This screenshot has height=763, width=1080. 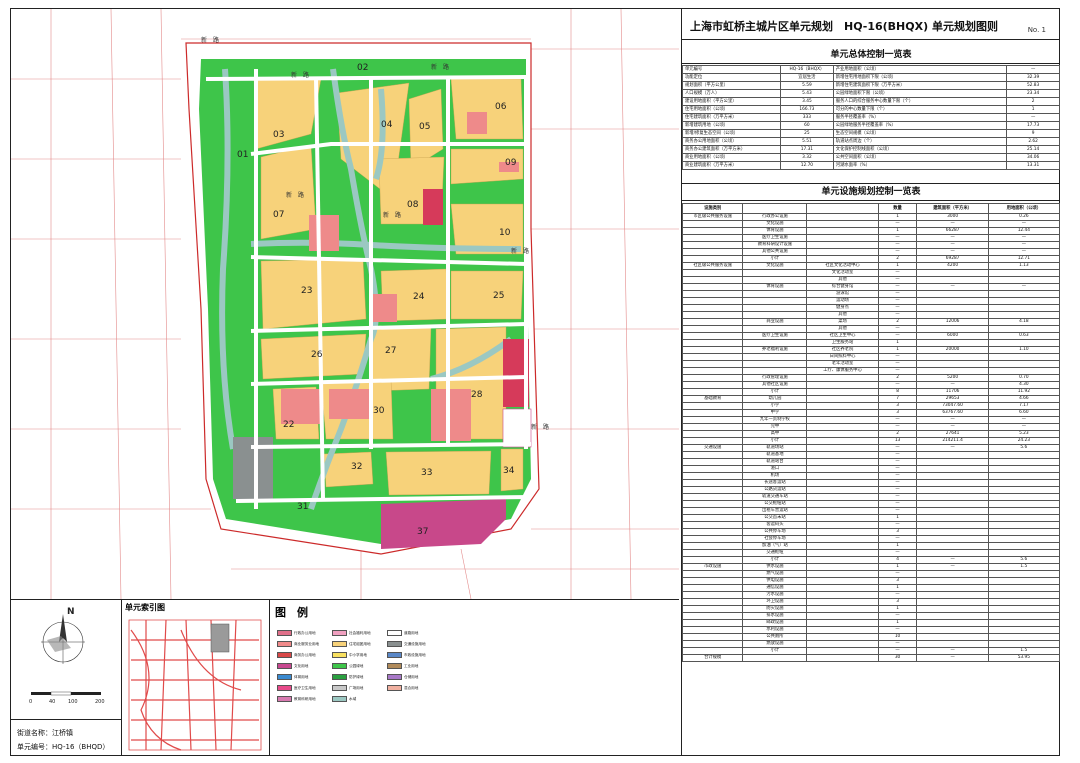 I want to click on facility-cell: 1, so click(x=897, y=217).